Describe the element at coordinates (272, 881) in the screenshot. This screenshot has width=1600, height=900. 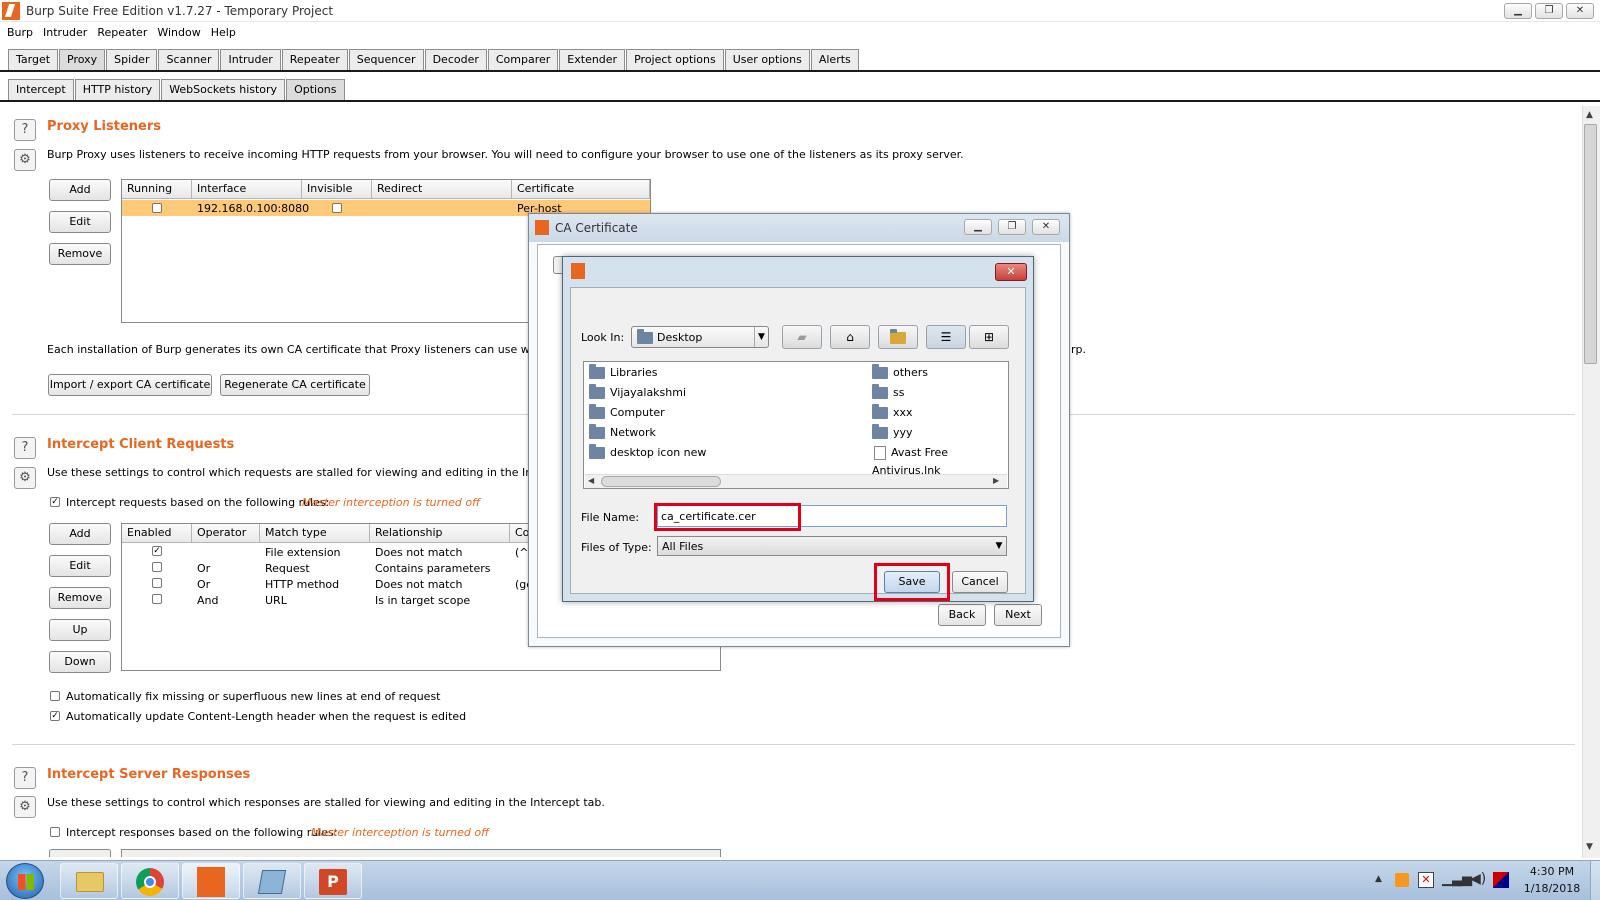
I see `notepad-icon` at that location.